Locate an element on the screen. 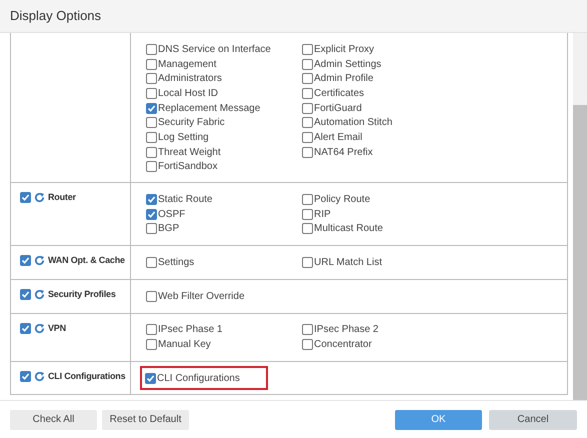 The height and width of the screenshot is (438, 587). option-label: Certificates is located at coordinates (339, 93).